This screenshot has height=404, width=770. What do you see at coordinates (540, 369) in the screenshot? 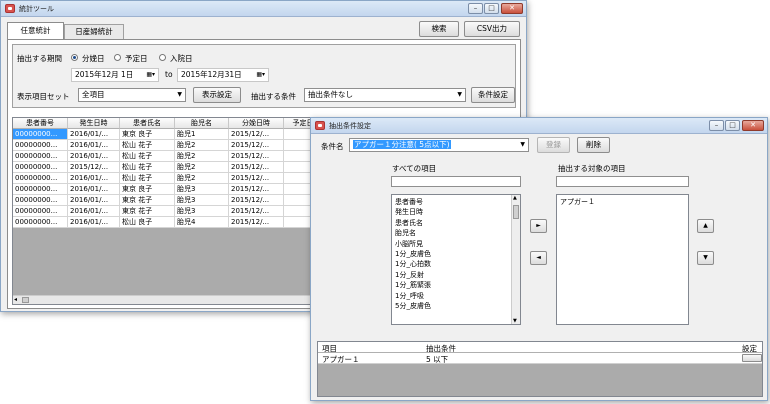
I see `conditions-grid: 項目 抽出条件 設定 アプガー１ 5 以下` at bounding box center [540, 369].